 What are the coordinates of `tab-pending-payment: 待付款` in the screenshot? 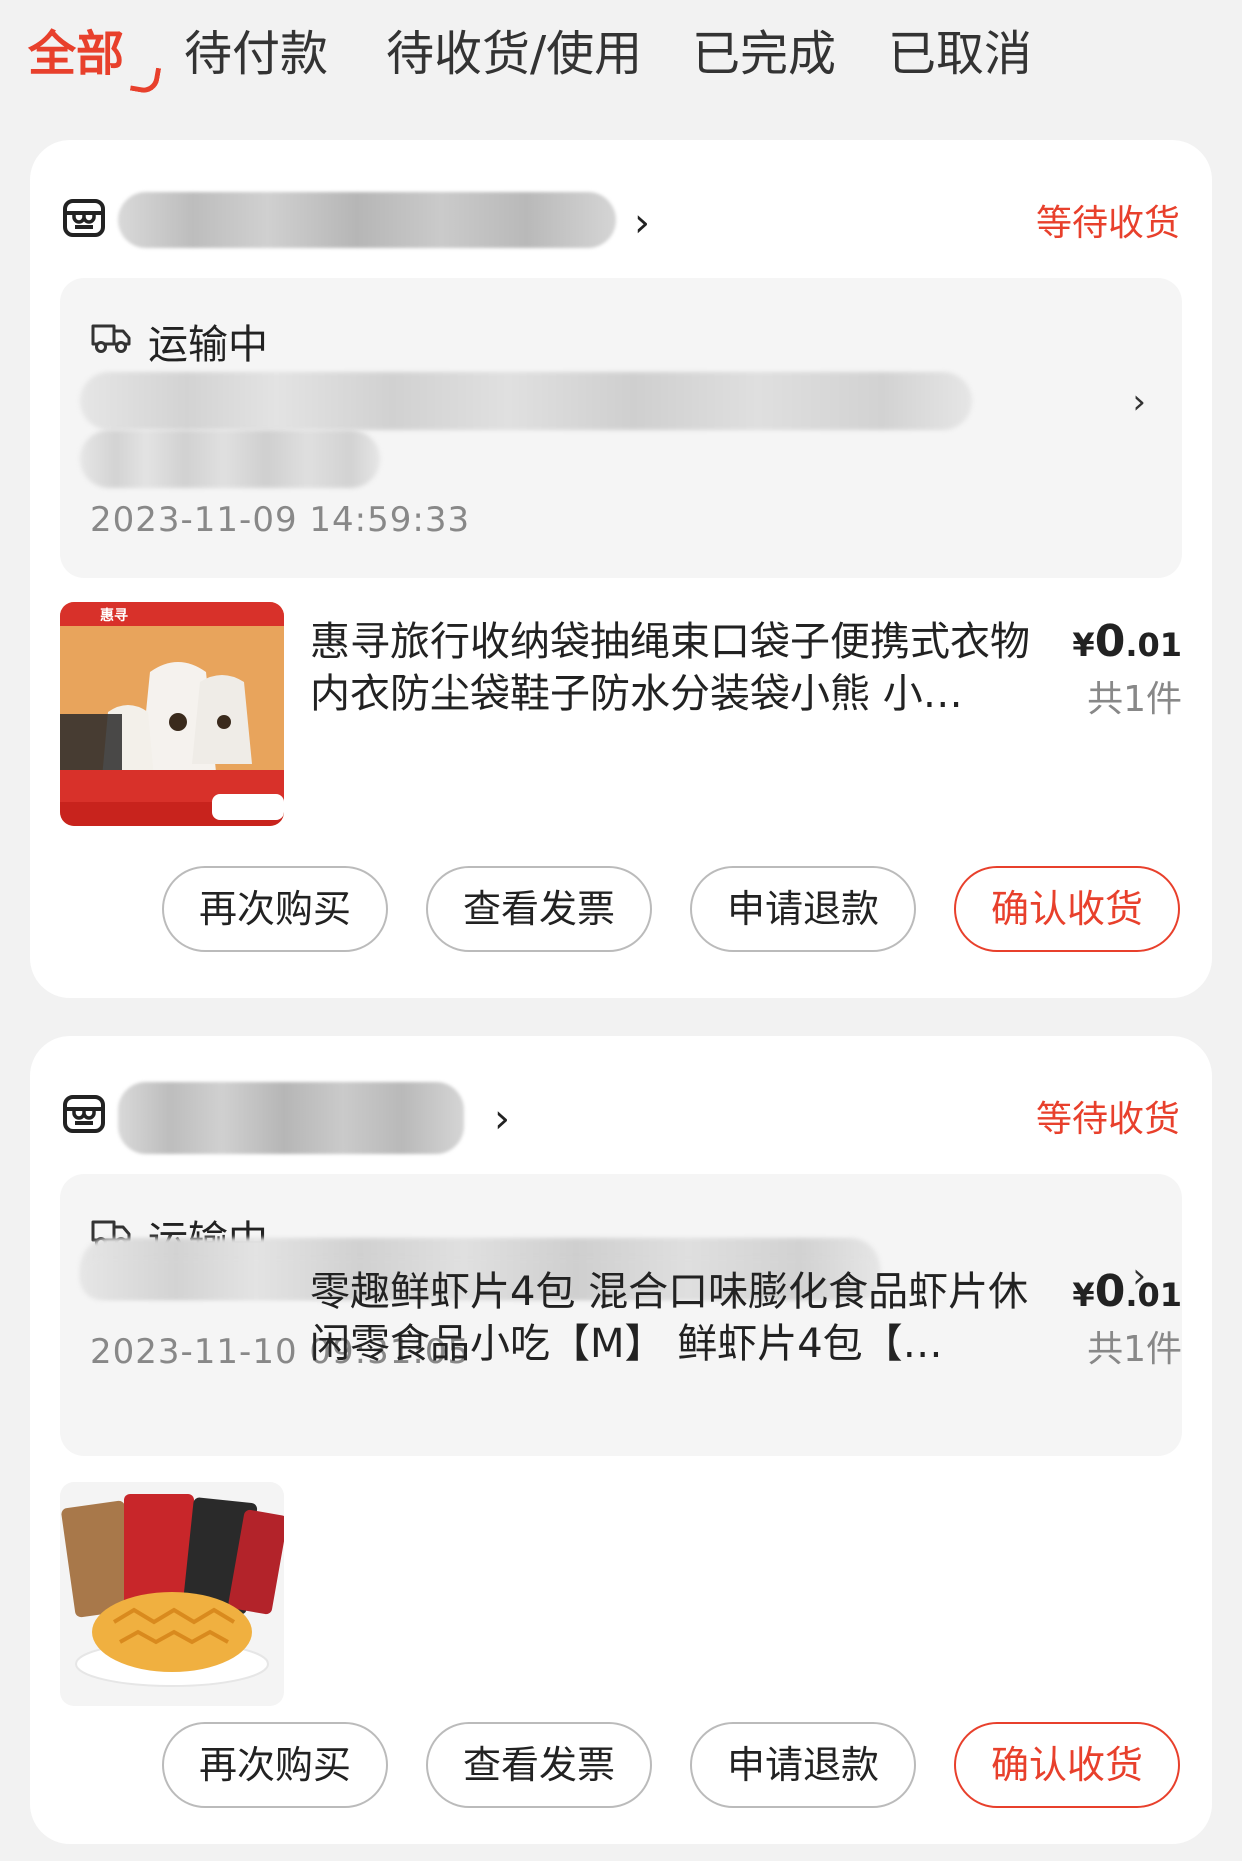 It's located at (256, 49).